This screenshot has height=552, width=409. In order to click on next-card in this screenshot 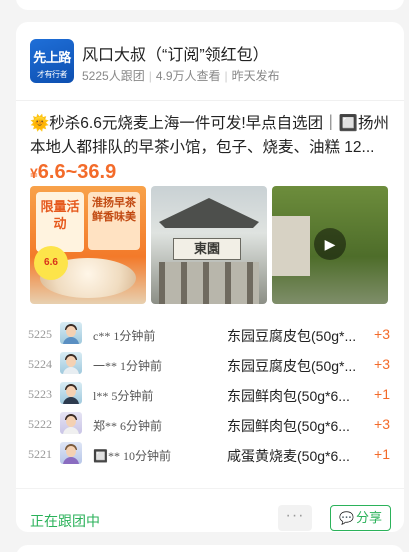, I will do `click(210, 548)`.